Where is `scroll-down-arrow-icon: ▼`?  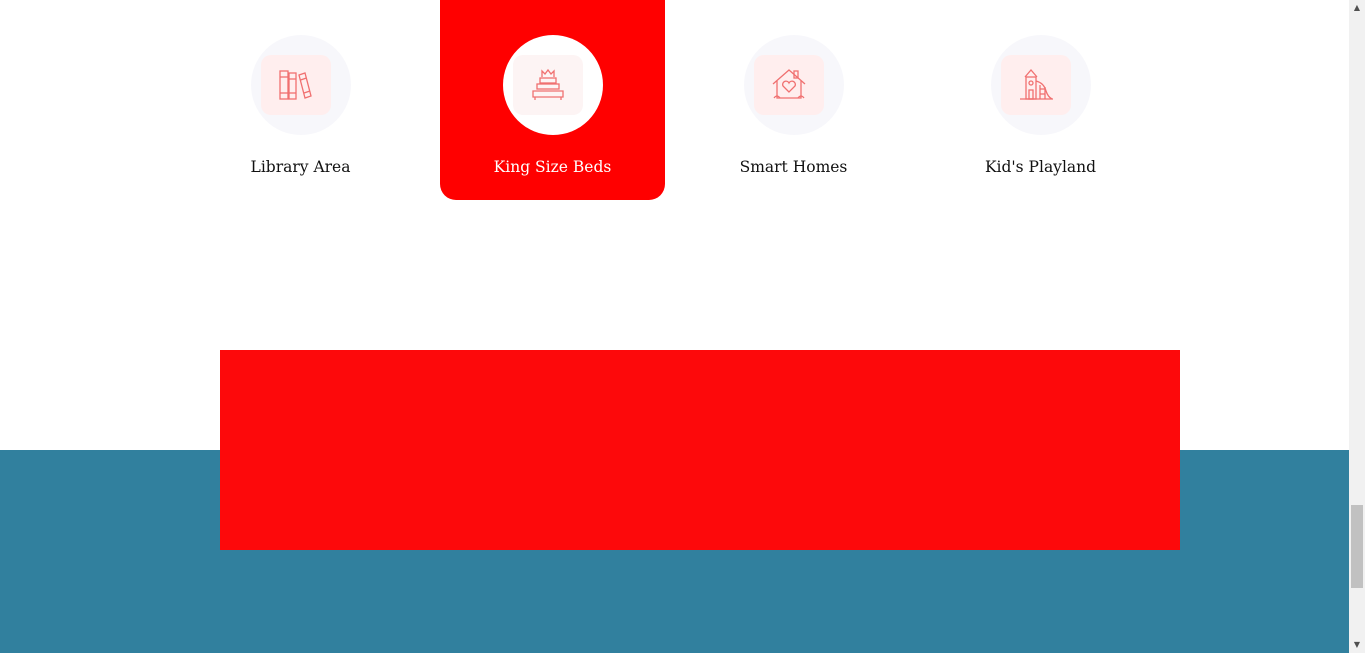 scroll-down-arrow-icon: ▼ is located at coordinates (1357, 645).